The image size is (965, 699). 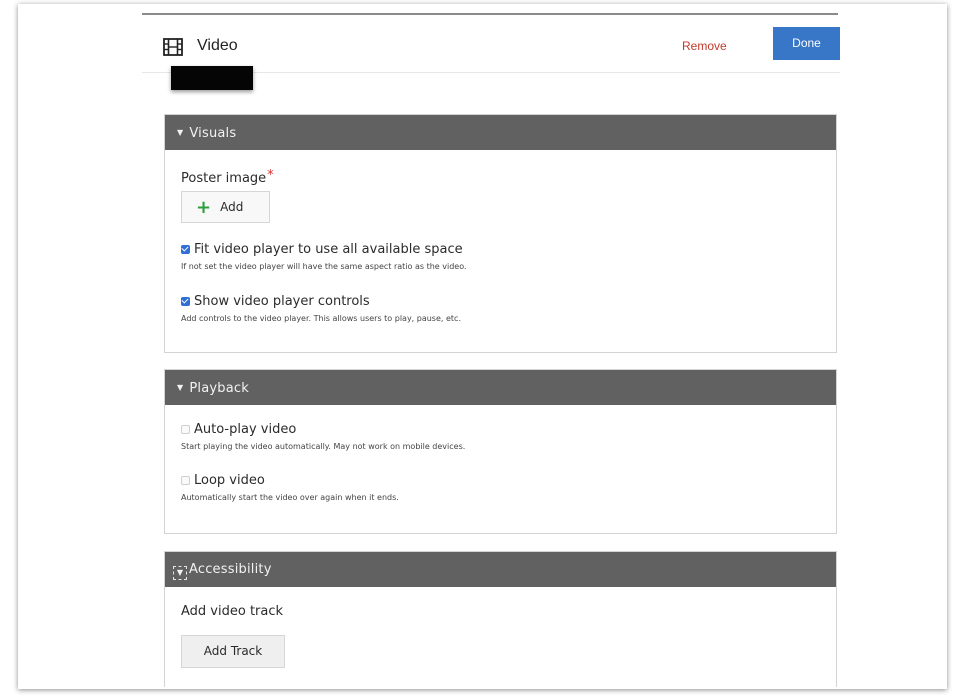 I want to click on playback-panel-title: Playback, so click(x=219, y=388).